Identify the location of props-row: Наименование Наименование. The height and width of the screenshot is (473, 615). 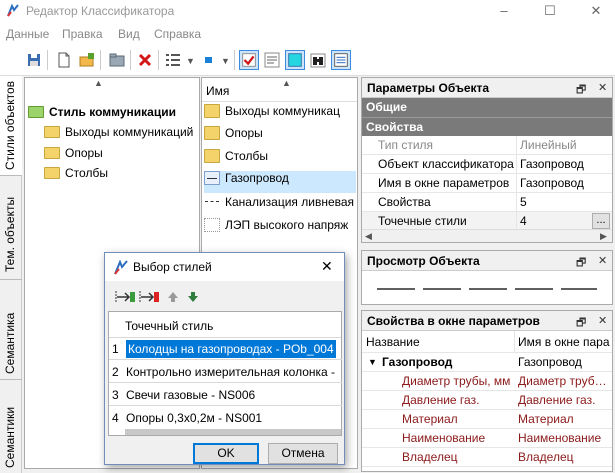
(487, 438).